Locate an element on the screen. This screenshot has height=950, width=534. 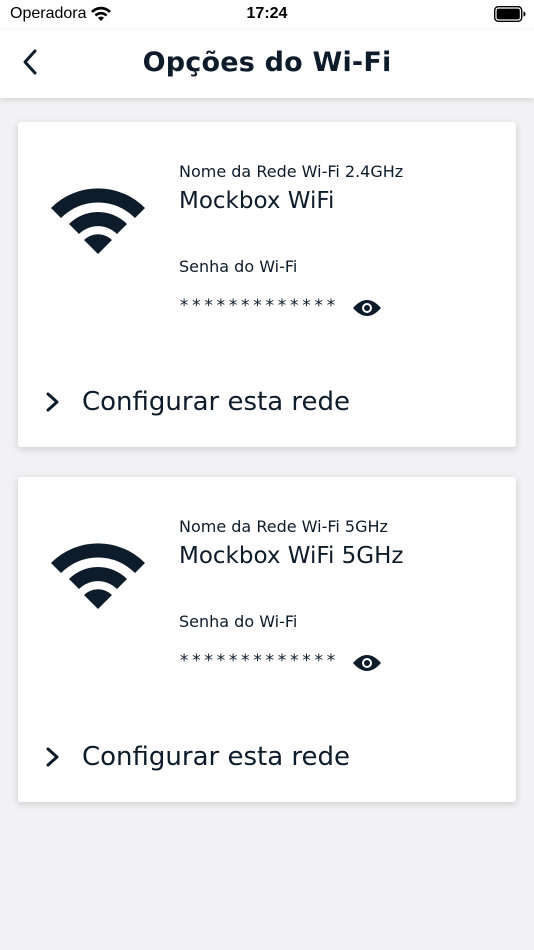
navigation-bar: Opções do Wi-Fi is located at coordinates (267, 64).